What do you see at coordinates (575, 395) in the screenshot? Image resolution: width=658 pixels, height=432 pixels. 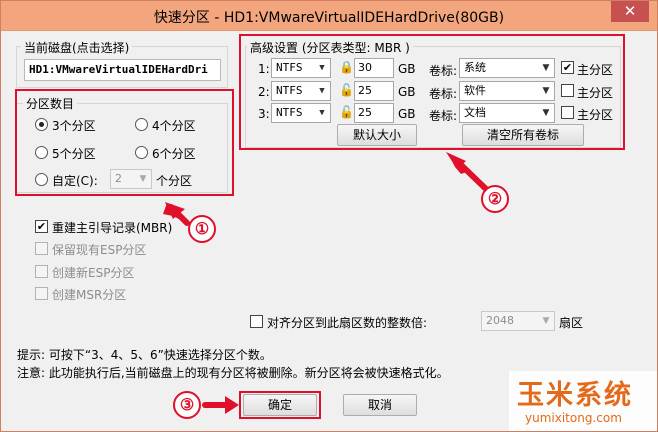 I see `watermark-main-text: 玉米系统` at bounding box center [575, 395].